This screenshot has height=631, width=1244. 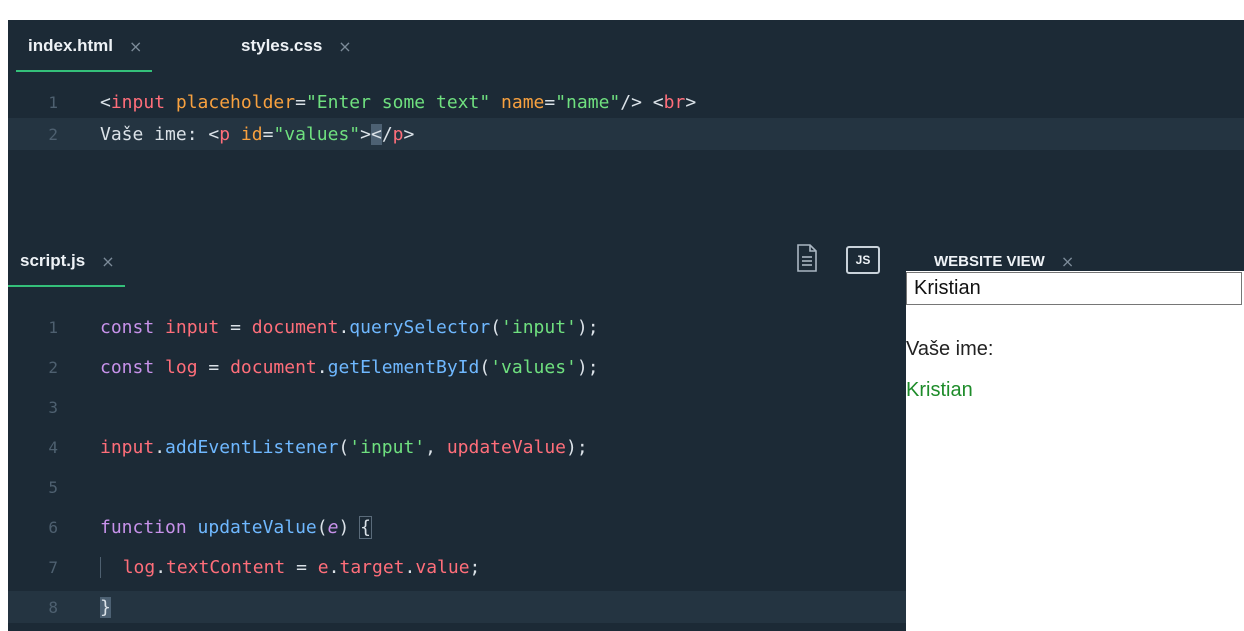 What do you see at coordinates (458, 261) in the screenshot?
I see `script-tab-bar: script.js × JS` at bounding box center [458, 261].